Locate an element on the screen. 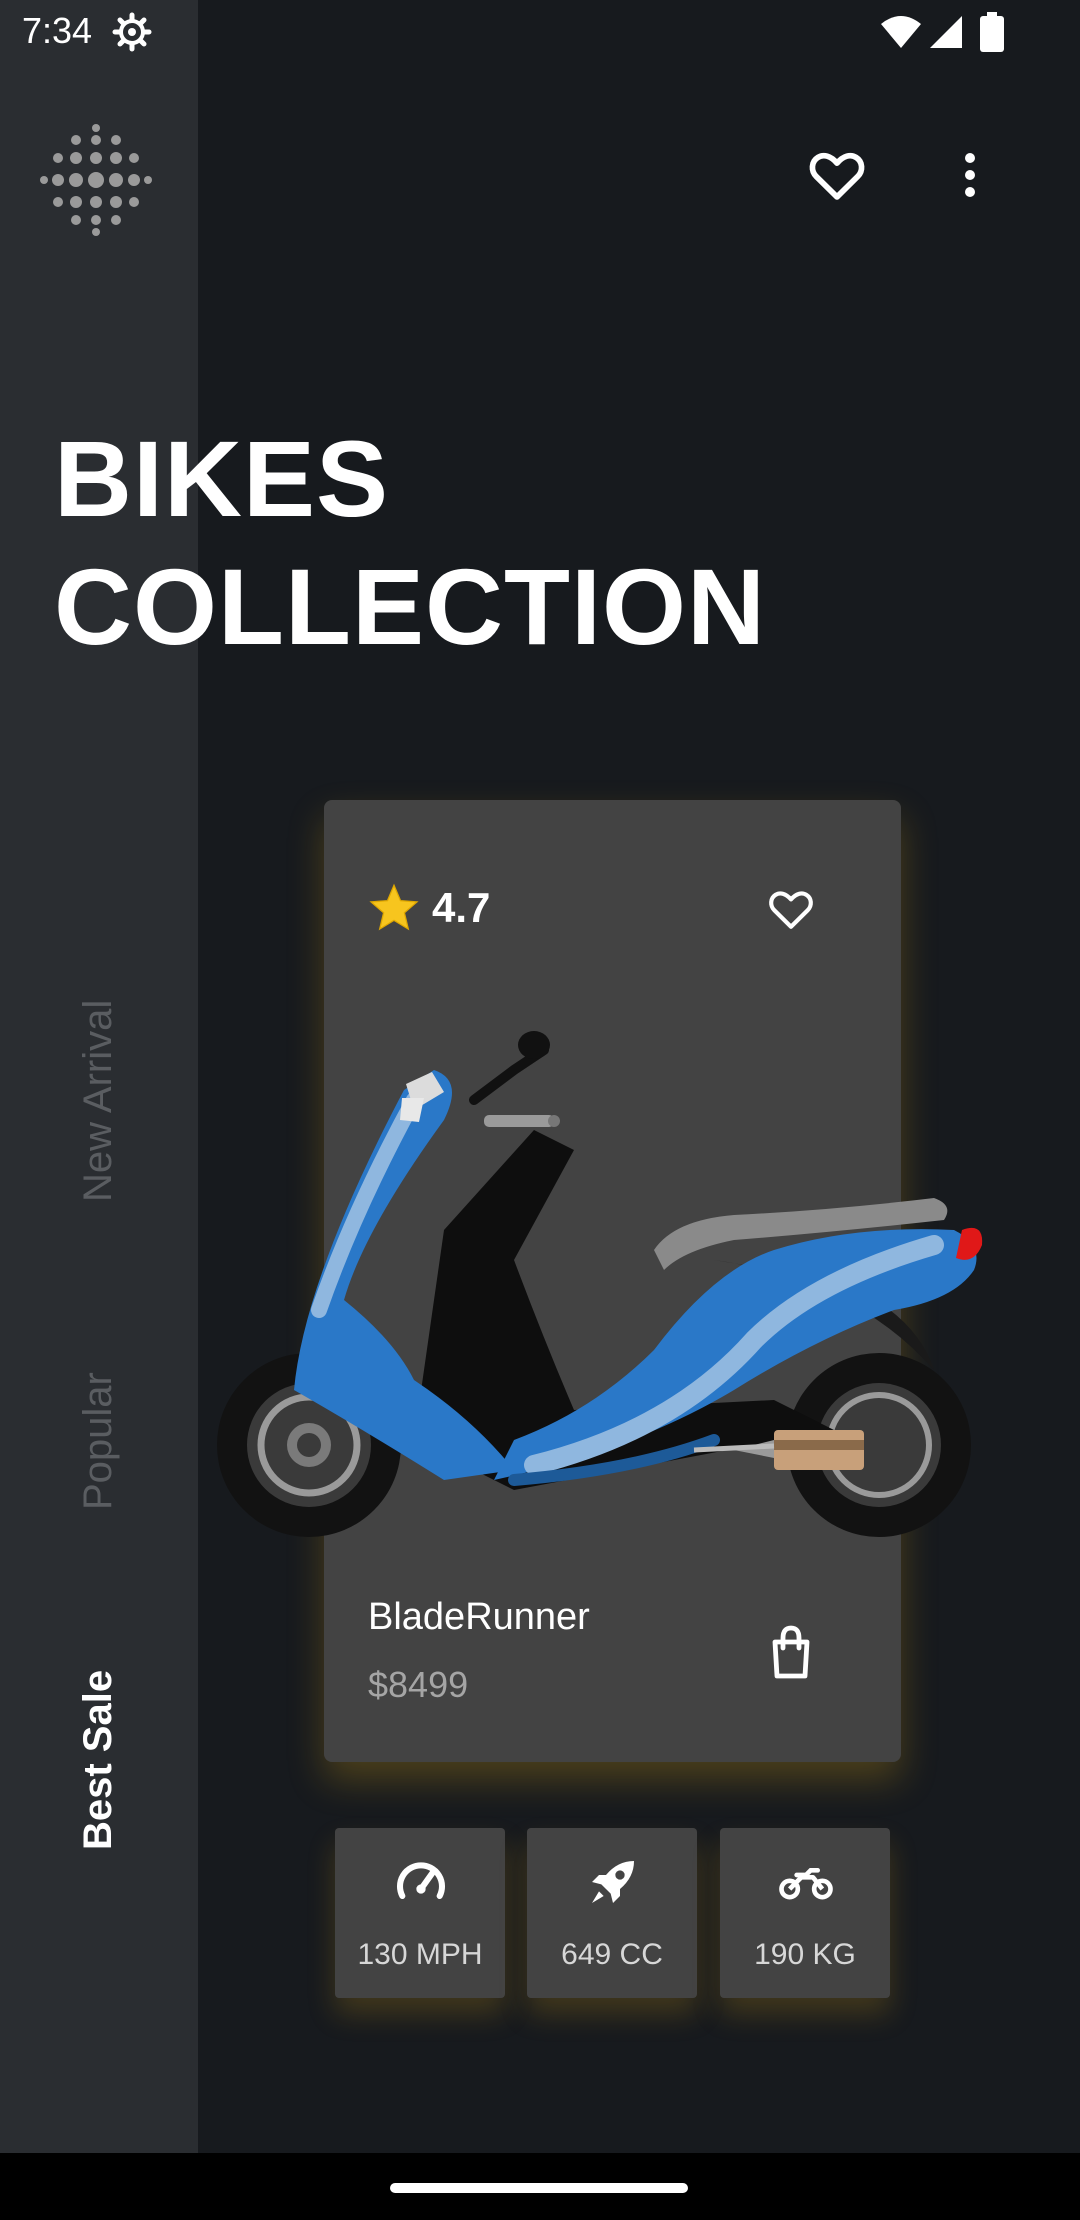 Image resolution: width=1080 pixels, height=2220 pixels. home-handle is located at coordinates (539, 2188).